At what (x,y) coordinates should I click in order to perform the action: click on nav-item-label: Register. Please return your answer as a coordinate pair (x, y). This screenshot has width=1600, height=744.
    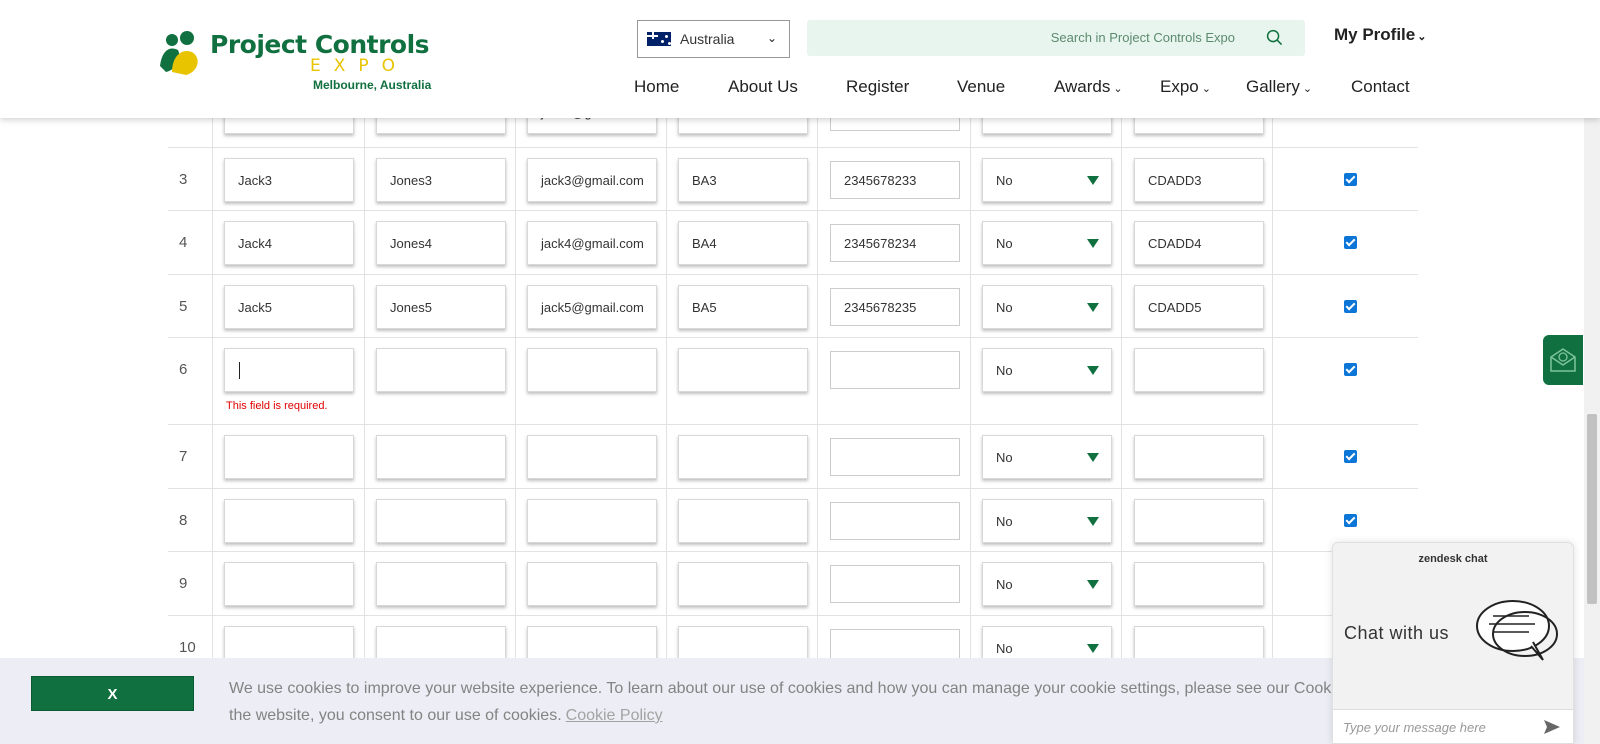
    Looking at the image, I should click on (878, 86).